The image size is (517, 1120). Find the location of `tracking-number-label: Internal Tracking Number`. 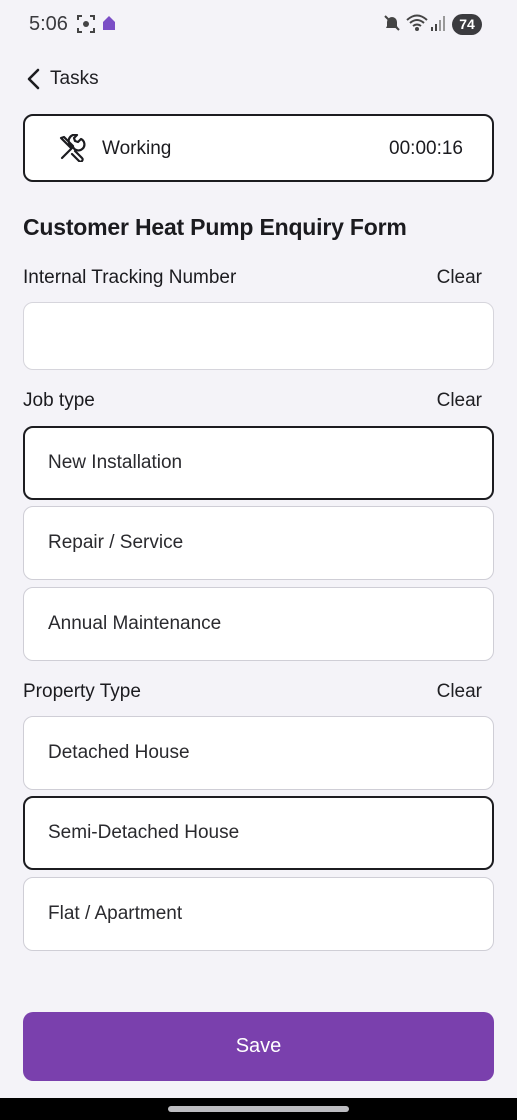

tracking-number-label: Internal Tracking Number is located at coordinates (130, 277).